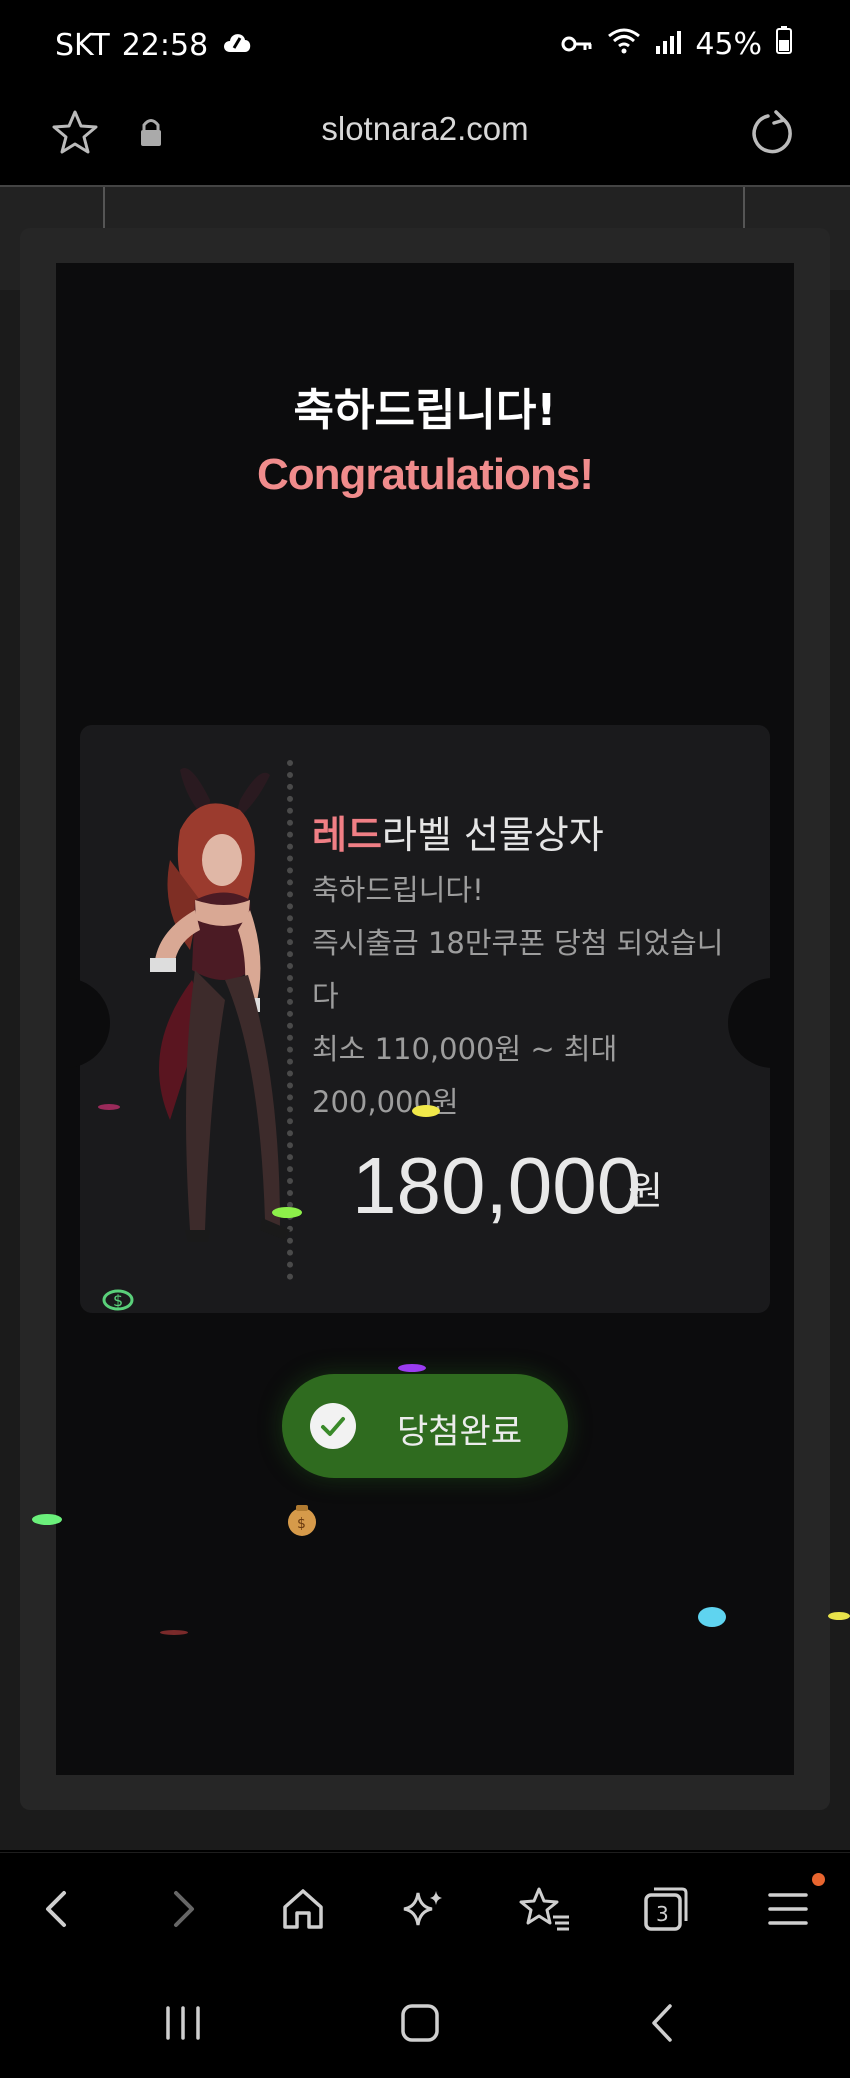  What do you see at coordinates (183, 2023) in the screenshot?
I see `recent-apps-icon` at bounding box center [183, 2023].